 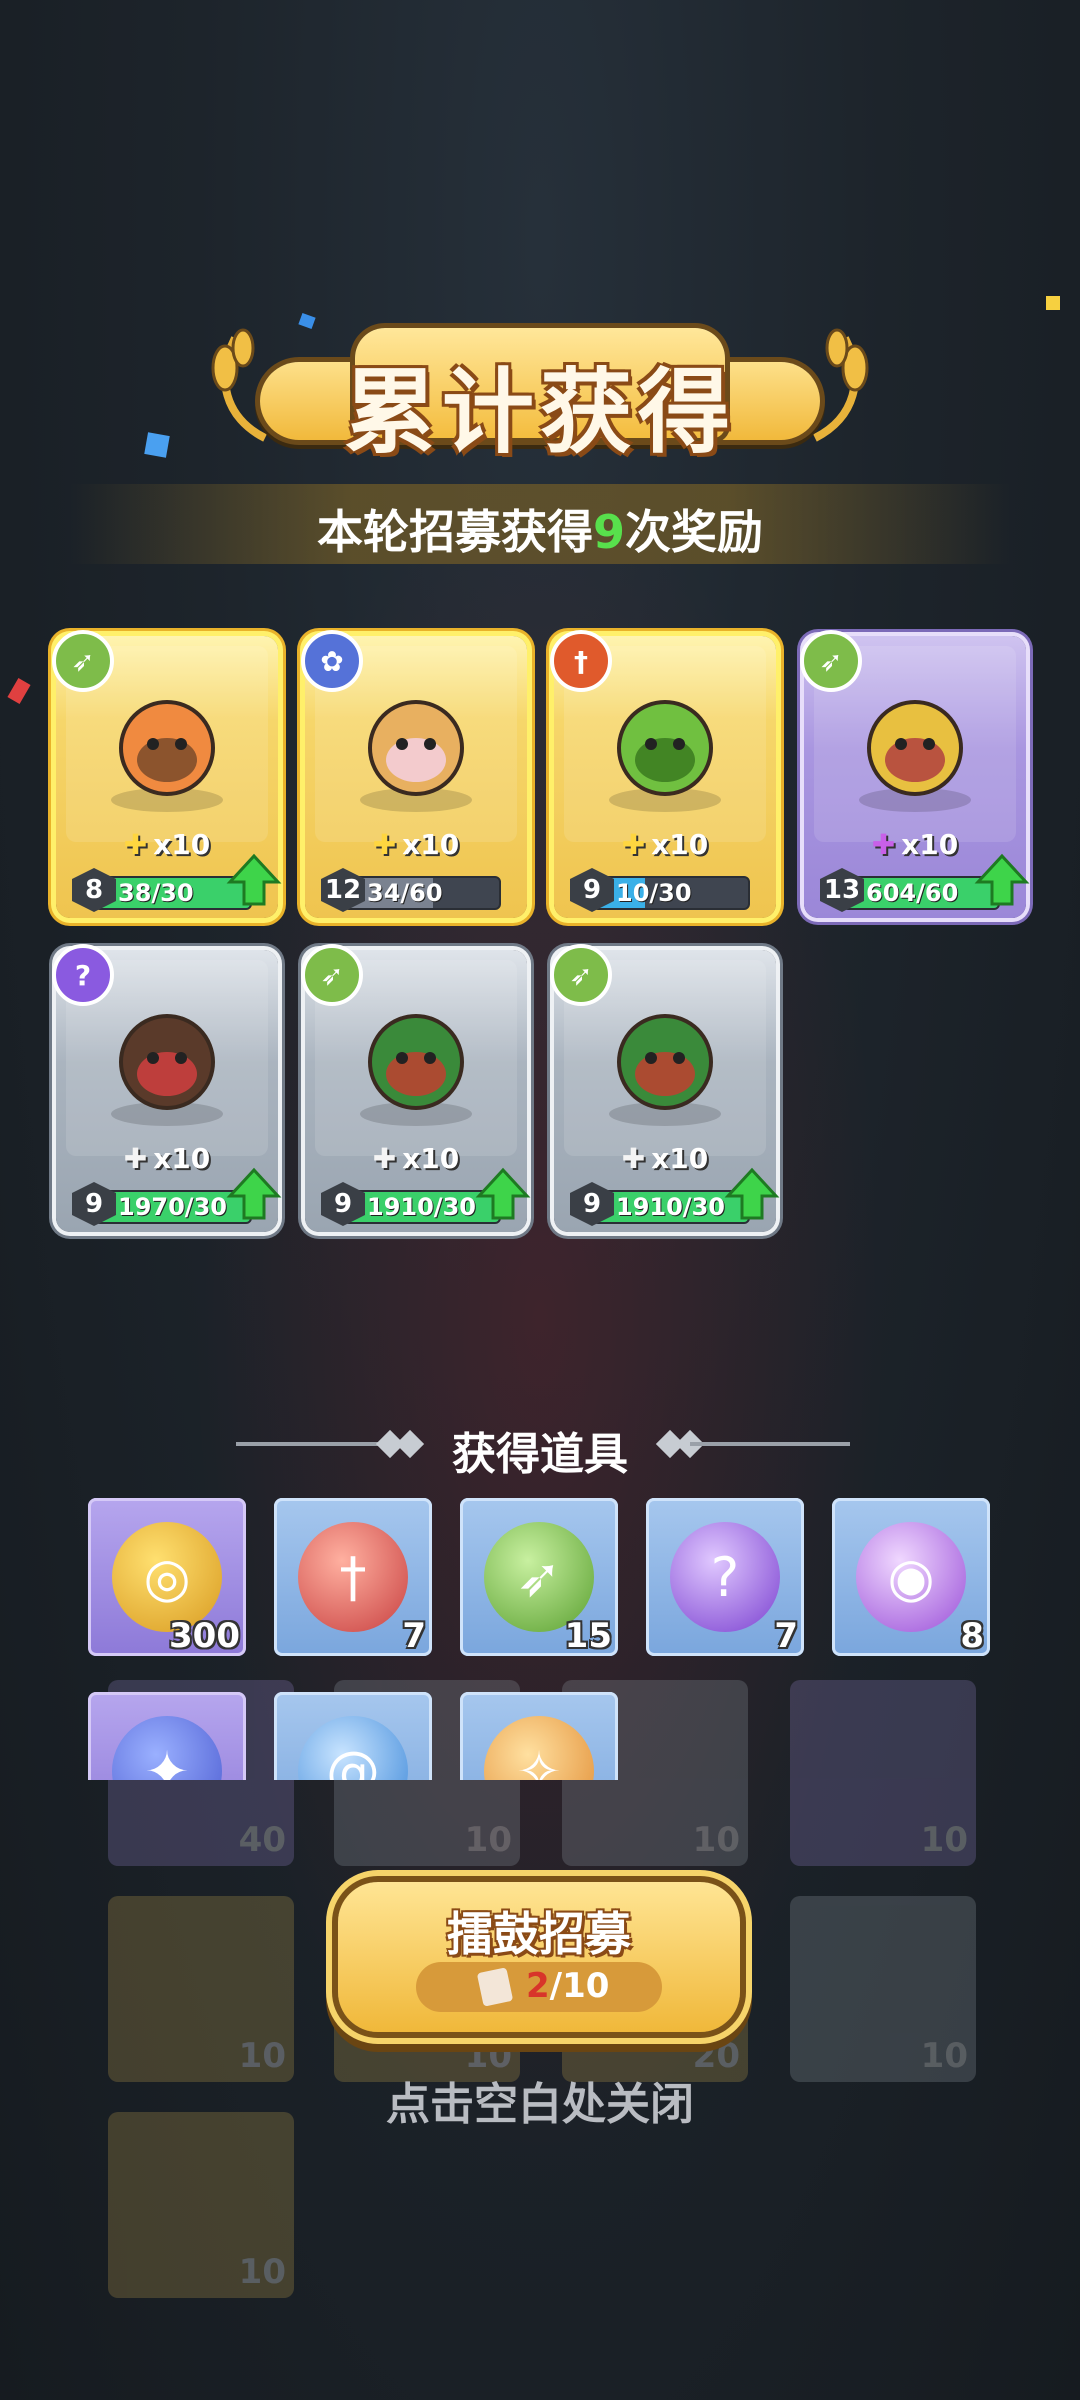 I want to click on background-card-count: 40, so click(x=262, y=1840).